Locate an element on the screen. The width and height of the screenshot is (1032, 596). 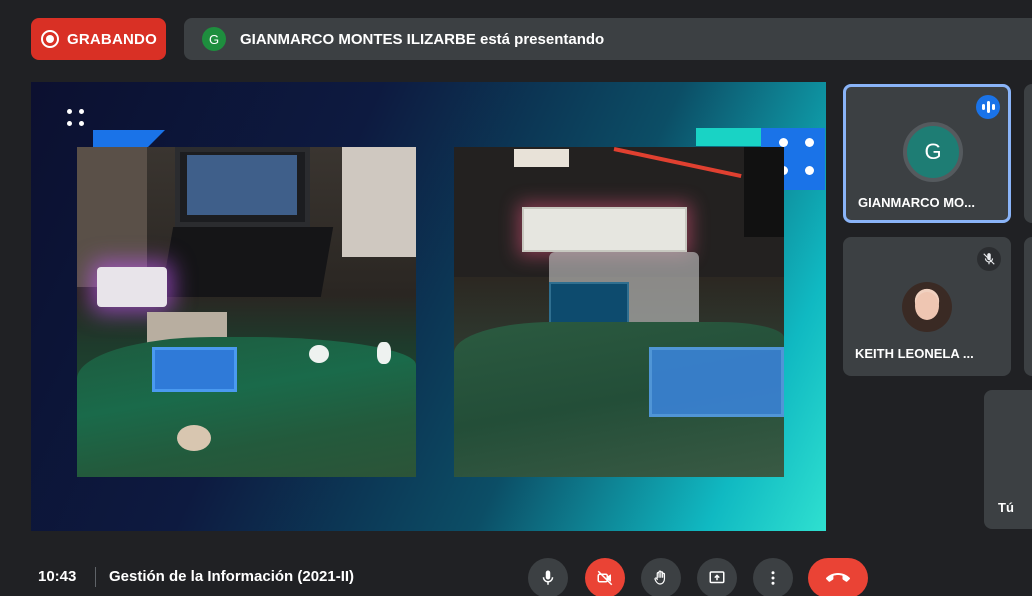
avatar is located at coordinates (927, 307).